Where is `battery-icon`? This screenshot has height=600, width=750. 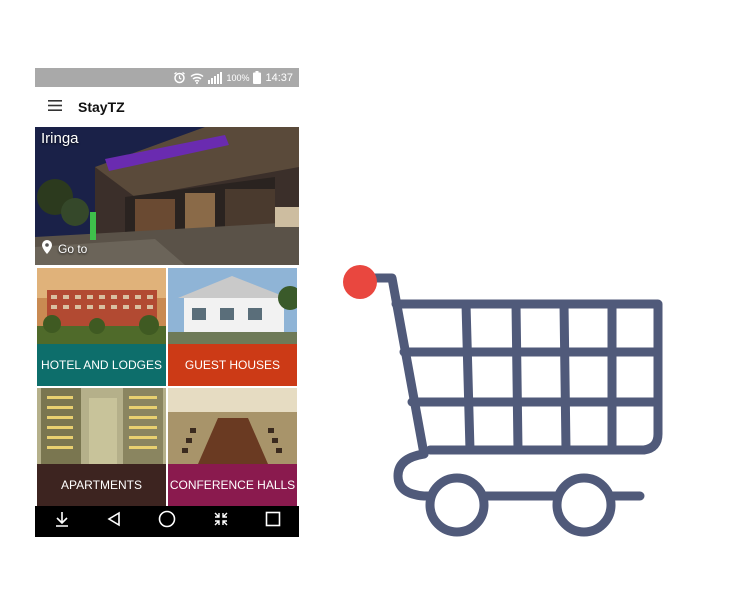 battery-icon is located at coordinates (257, 77).